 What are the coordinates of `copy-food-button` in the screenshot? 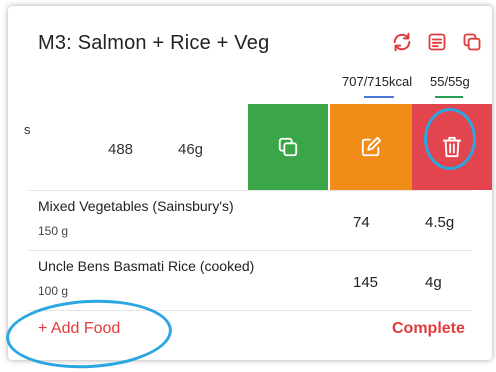 It's located at (288, 147).